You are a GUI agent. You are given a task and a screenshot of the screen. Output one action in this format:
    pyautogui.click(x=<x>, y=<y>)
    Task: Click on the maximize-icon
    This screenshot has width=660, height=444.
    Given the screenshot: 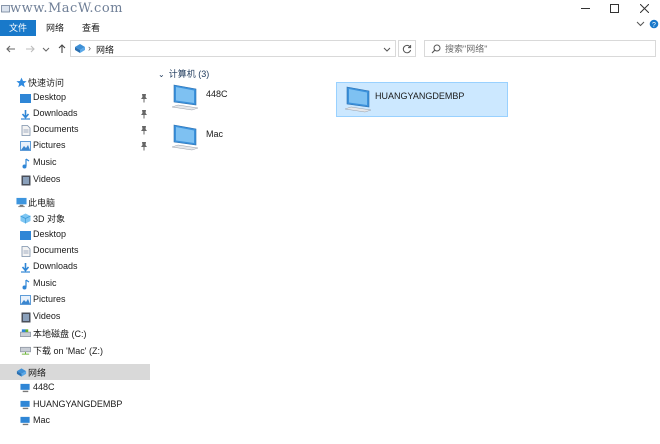 What is the action you would take?
    pyautogui.click(x=614, y=8)
    